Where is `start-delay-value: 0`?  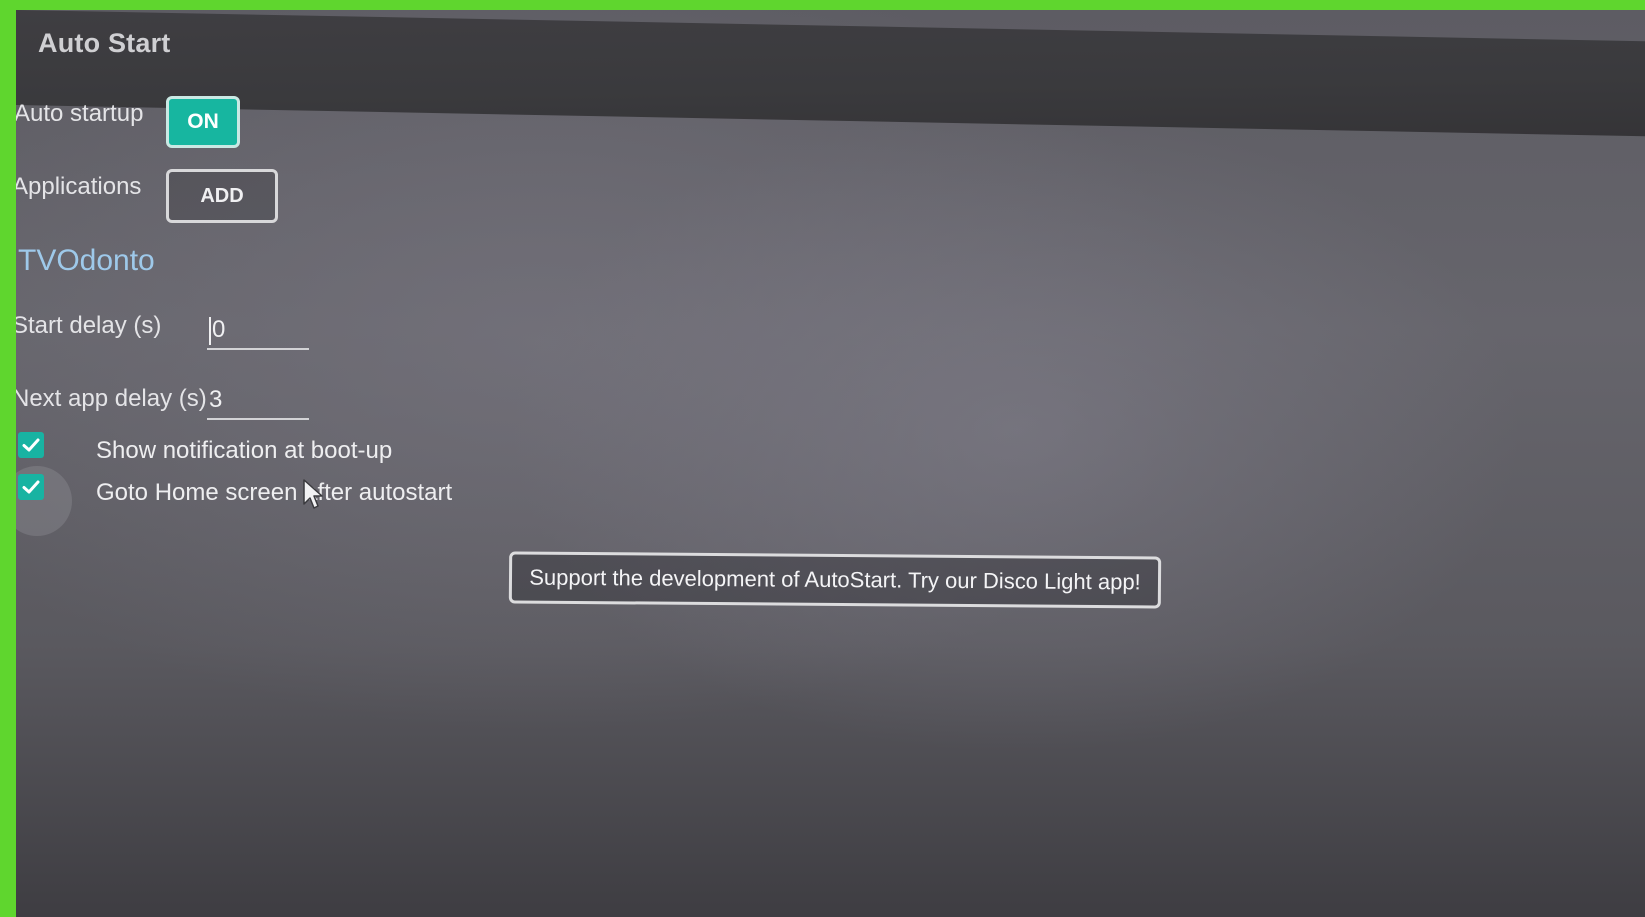
start-delay-value: 0 is located at coordinates (219, 329).